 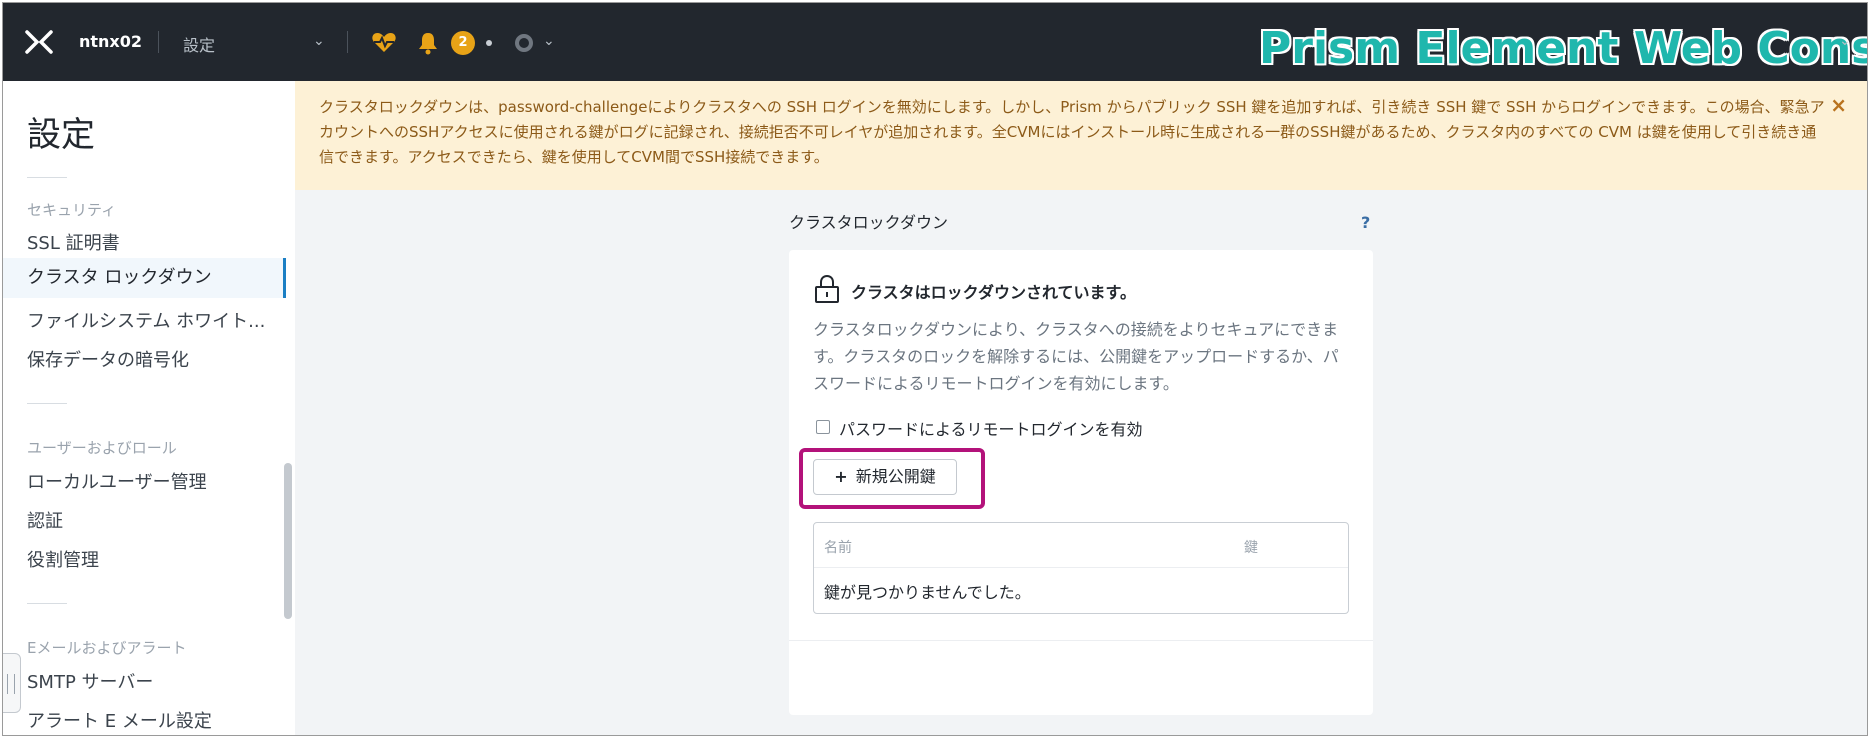 What do you see at coordinates (869, 222) in the screenshot?
I see `section-title: クラスタロックダウン` at bounding box center [869, 222].